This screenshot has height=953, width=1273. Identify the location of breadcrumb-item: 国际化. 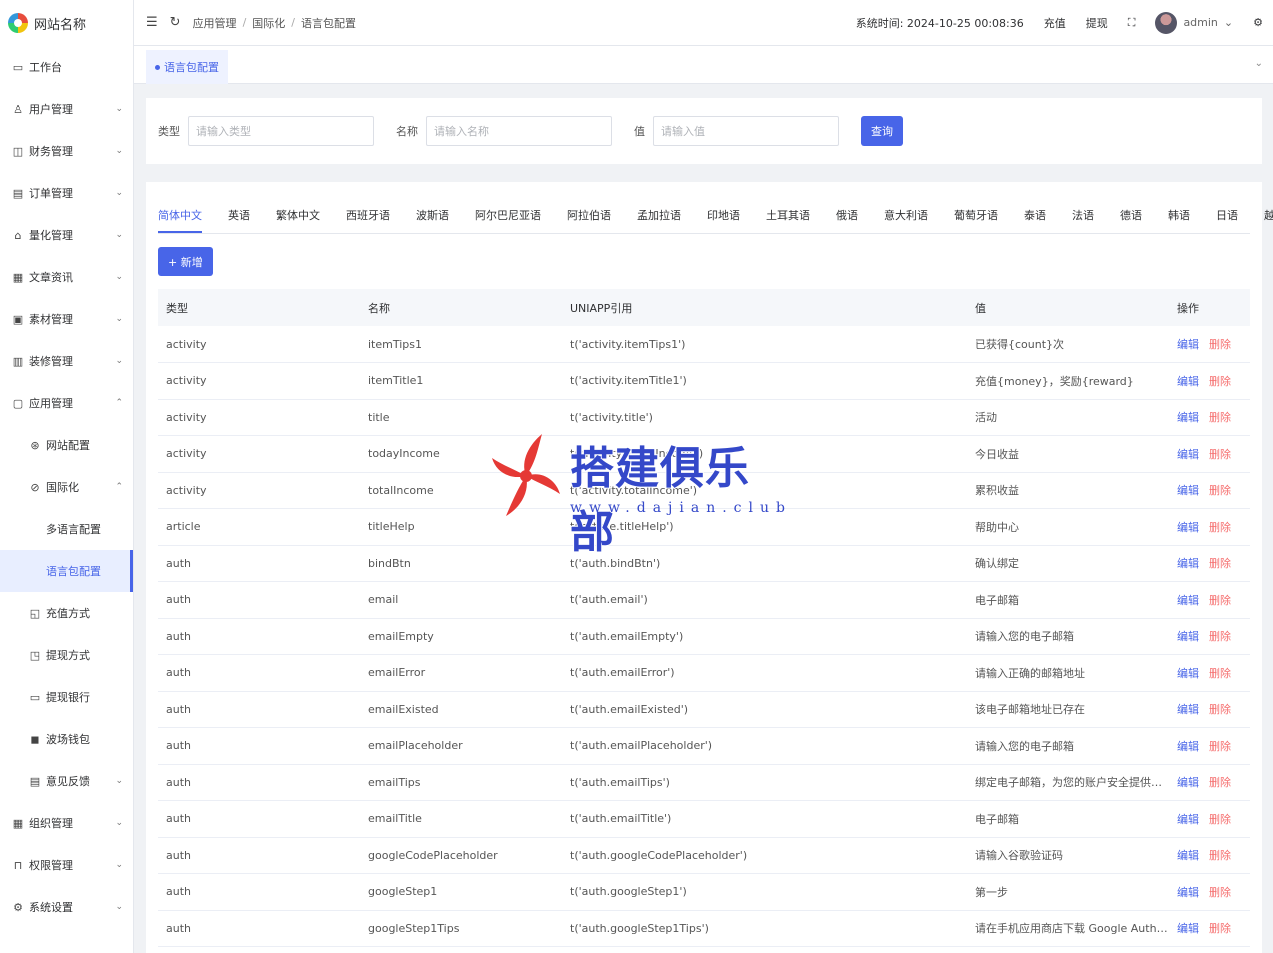
(268, 23).